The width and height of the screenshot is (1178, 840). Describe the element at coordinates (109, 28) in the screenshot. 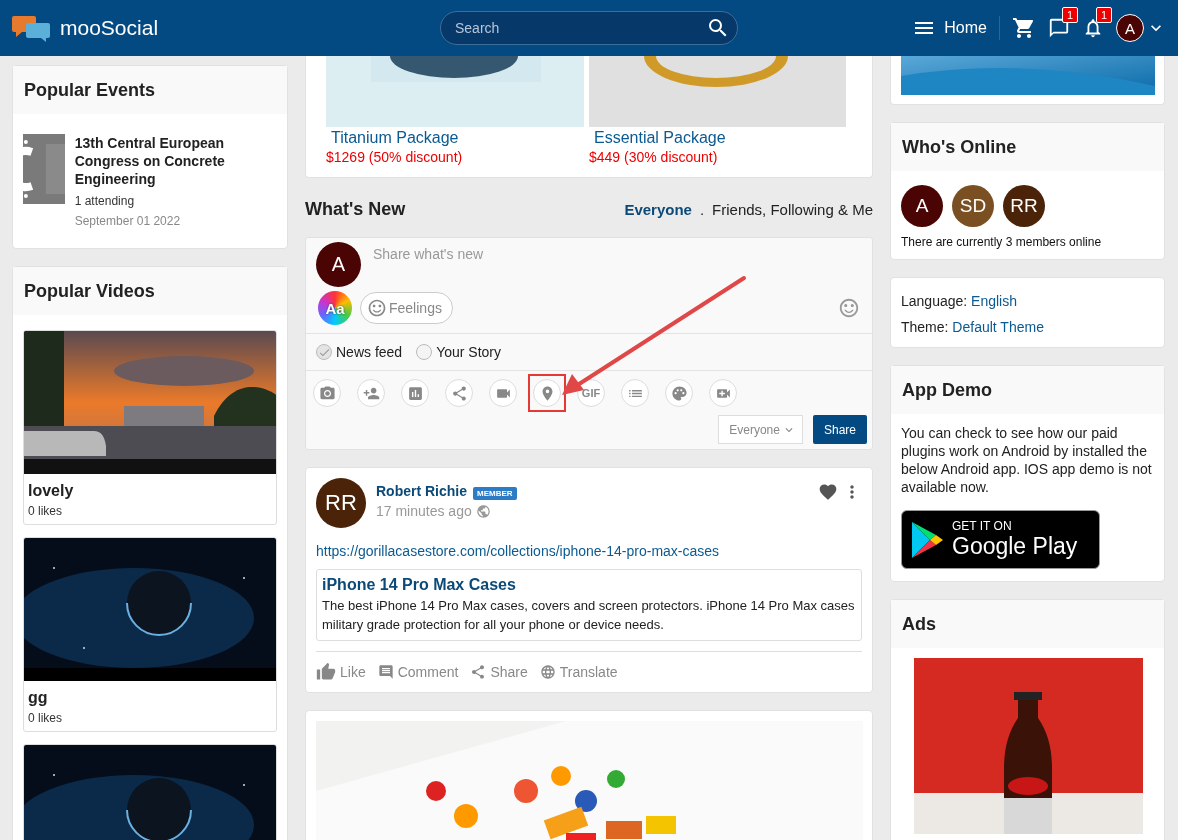

I see `logo-text: mooSocial` at that location.